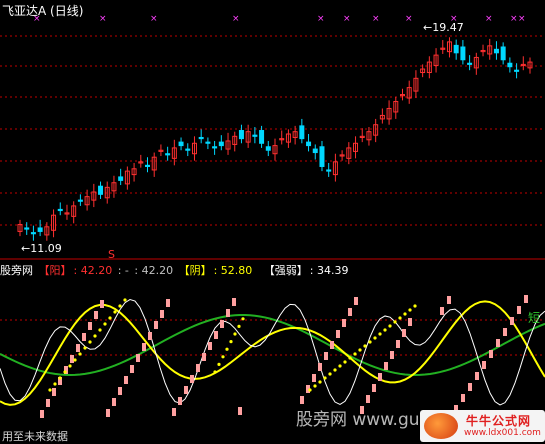 Image resolution: width=545 pixels, height=444 pixels. What do you see at coordinates (499, 421) in the screenshot?
I see `badge-line1: 牛牛公式网` at bounding box center [499, 421].